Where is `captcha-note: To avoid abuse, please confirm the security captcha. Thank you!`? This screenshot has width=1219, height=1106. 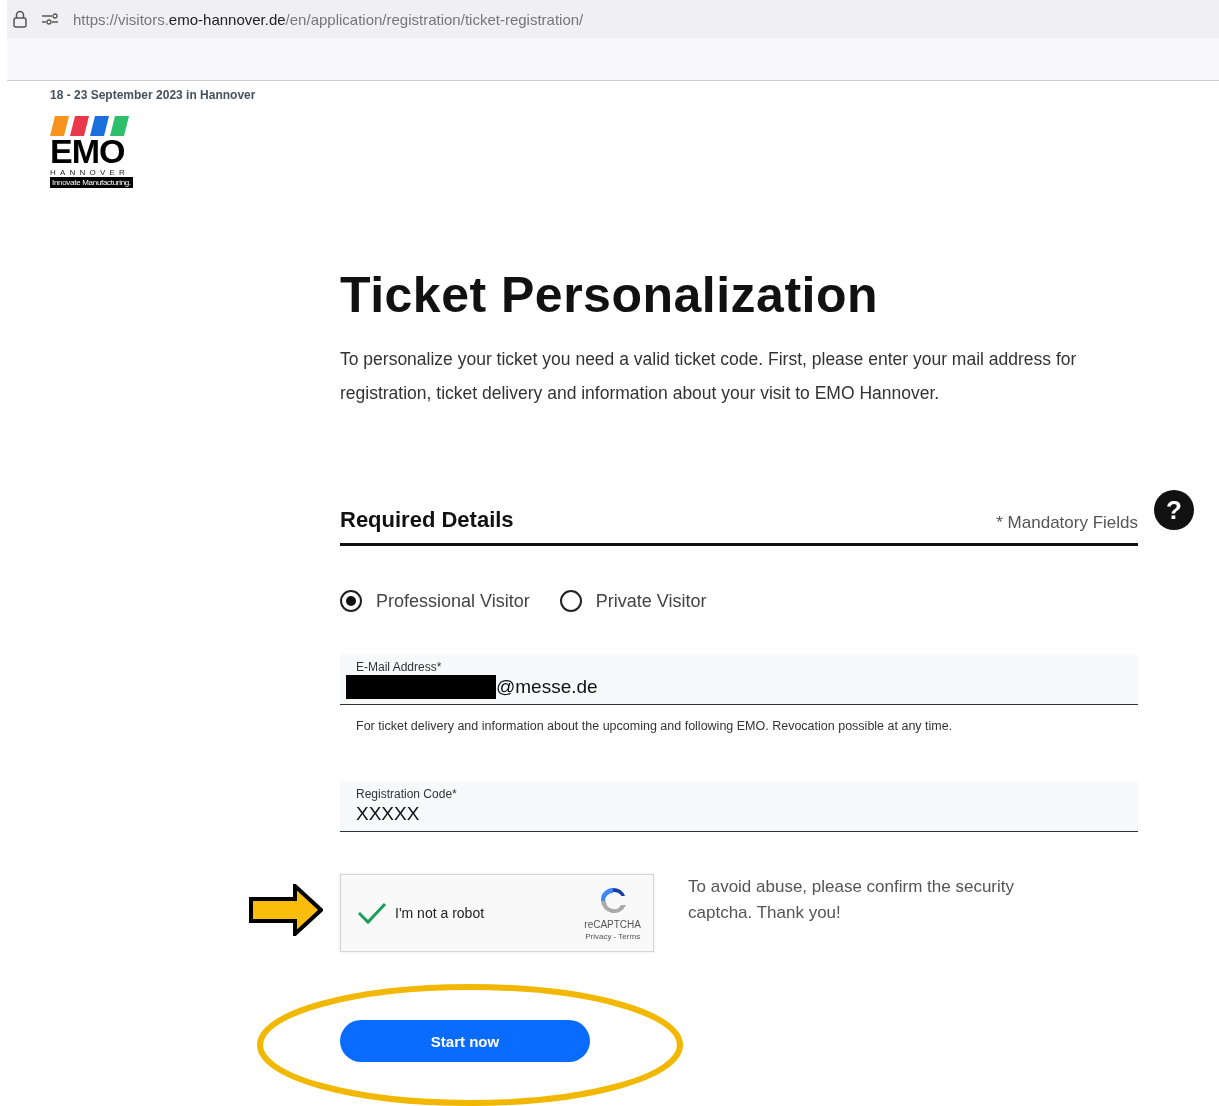 captcha-note: To avoid abuse, please confirm the security captcha. Thank you! is located at coordinates (851, 900).